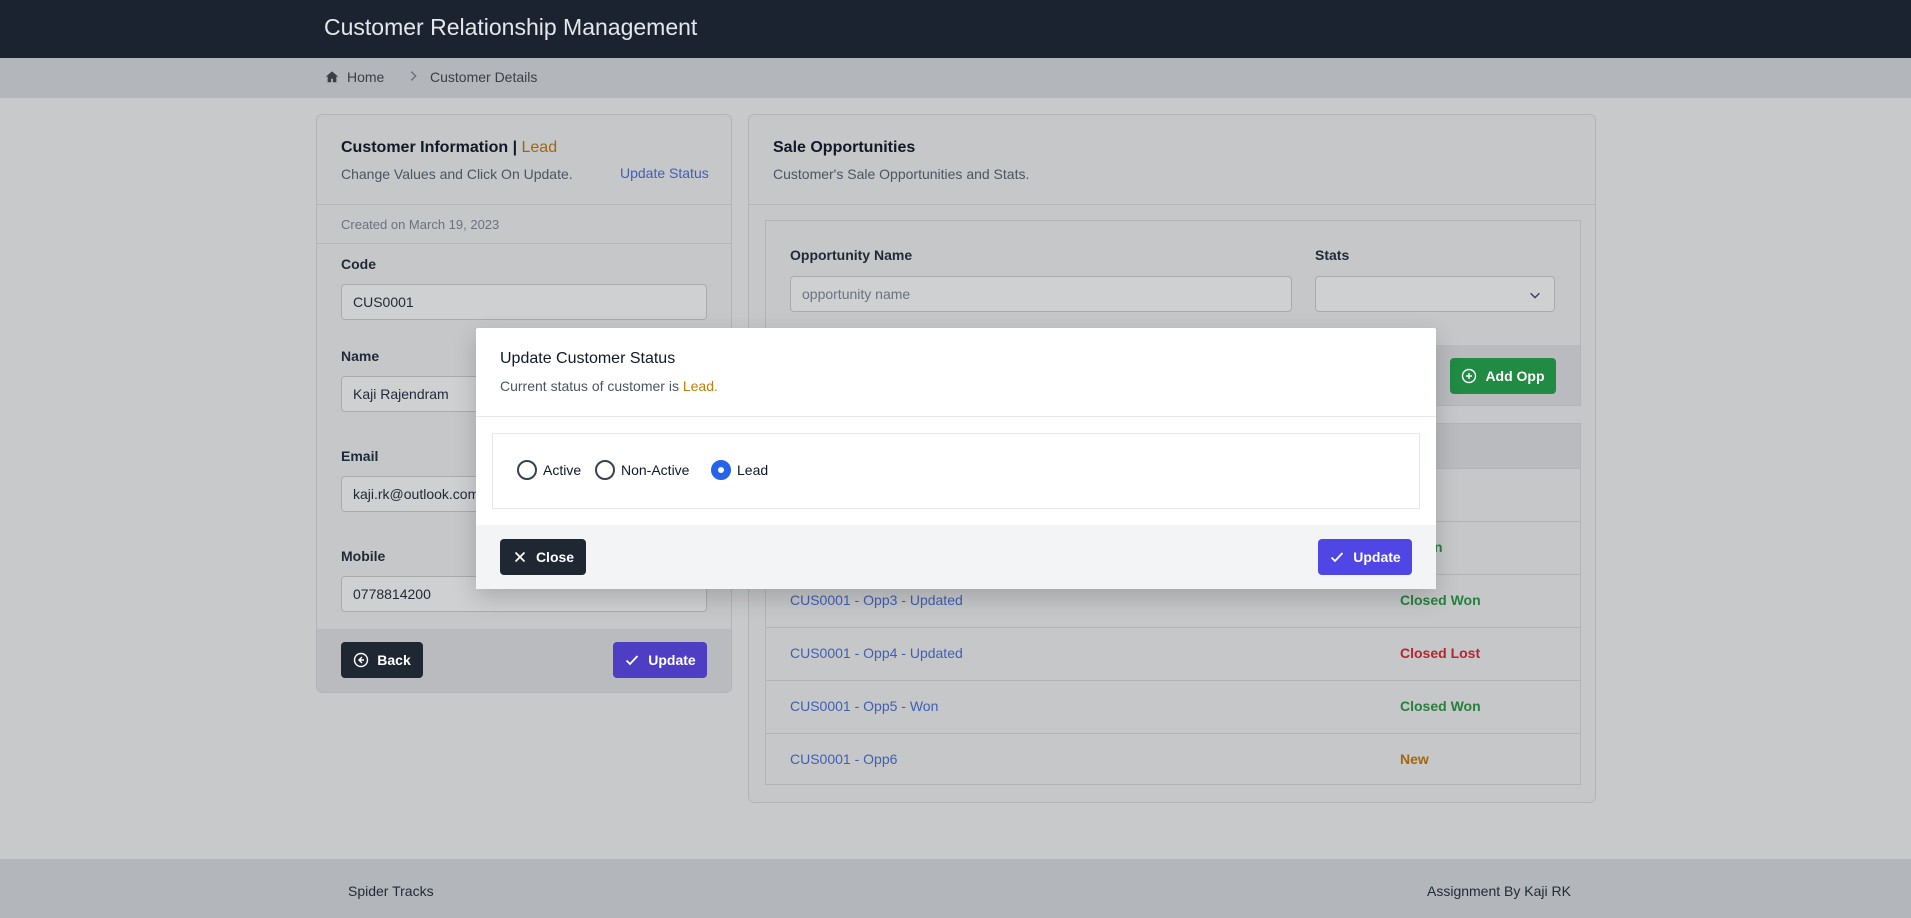 The image size is (1911, 918). Describe the element at coordinates (524, 302) in the screenshot. I see `code-field: CUS0001` at that location.